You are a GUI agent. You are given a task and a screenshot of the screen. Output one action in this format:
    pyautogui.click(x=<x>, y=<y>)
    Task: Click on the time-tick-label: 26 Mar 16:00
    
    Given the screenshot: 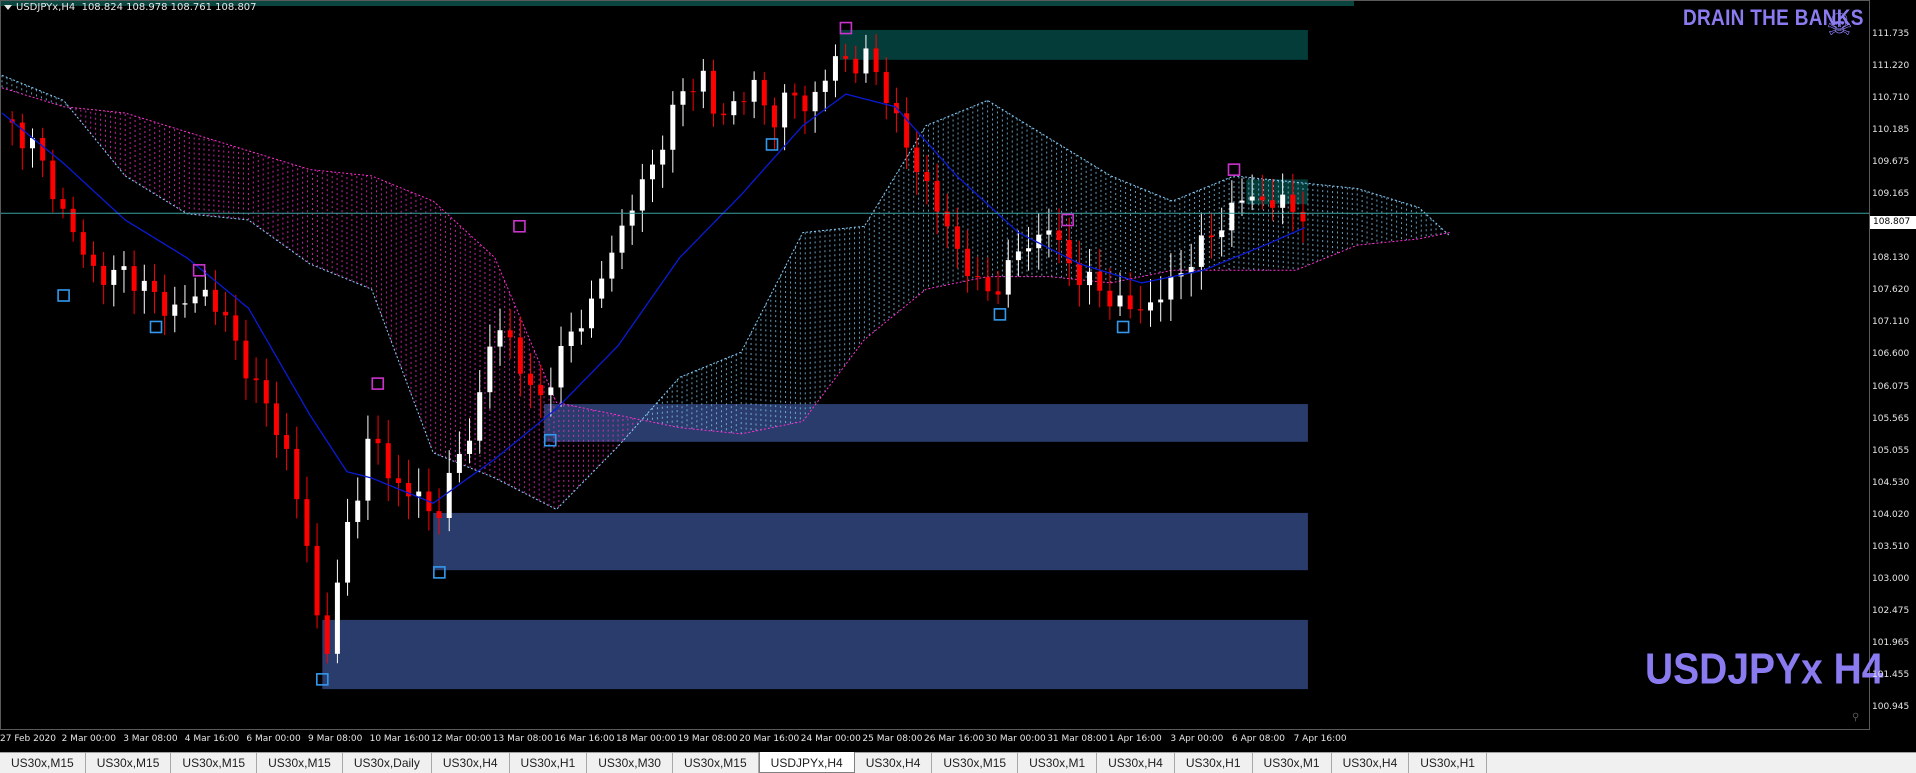 What is the action you would take?
    pyautogui.click(x=954, y=739)
    